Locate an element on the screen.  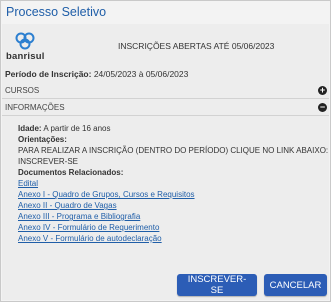
minus-circle-icon: − is located at coordinates (322, 107).